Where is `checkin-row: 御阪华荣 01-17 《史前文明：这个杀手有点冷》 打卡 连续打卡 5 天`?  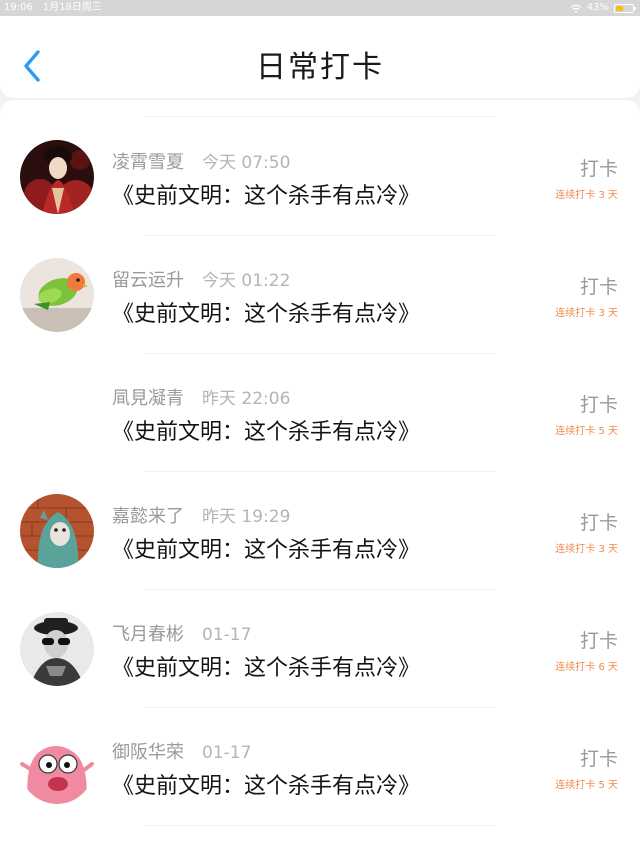 checkin-row: 御阪华荣 01-17 《史前文明：这个杀手有点冷》 打卡 连续打卡 5 天 is located at coordinates (320, 767).